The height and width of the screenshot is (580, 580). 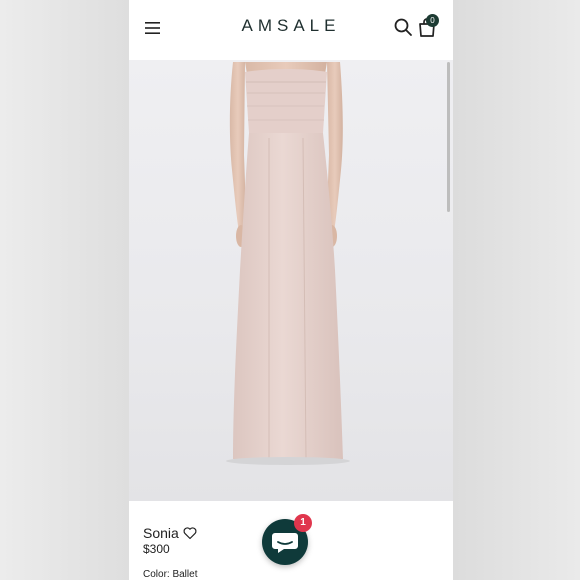 What do you see at coordinates (156, 549) in the screenshot?
I see `product-price: $300` at bounding box center [156, 549].